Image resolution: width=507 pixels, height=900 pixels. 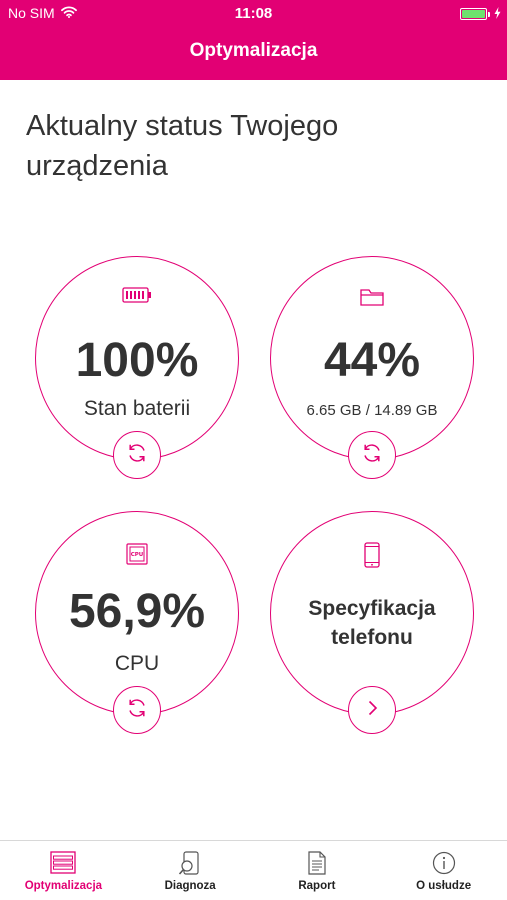 I want to click on cpu-tile: CPU 56,9% CPU, so click(x=137, y=622).